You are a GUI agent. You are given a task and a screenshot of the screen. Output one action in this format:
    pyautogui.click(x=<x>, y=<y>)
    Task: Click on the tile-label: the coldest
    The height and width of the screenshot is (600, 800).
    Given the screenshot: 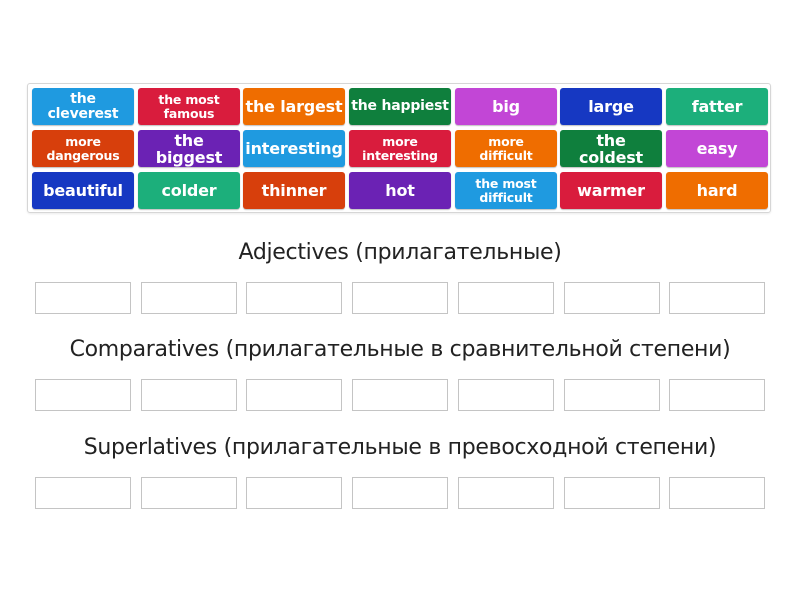 What is the action you would take?
    pyautogui.click(x=611, y=148)
    